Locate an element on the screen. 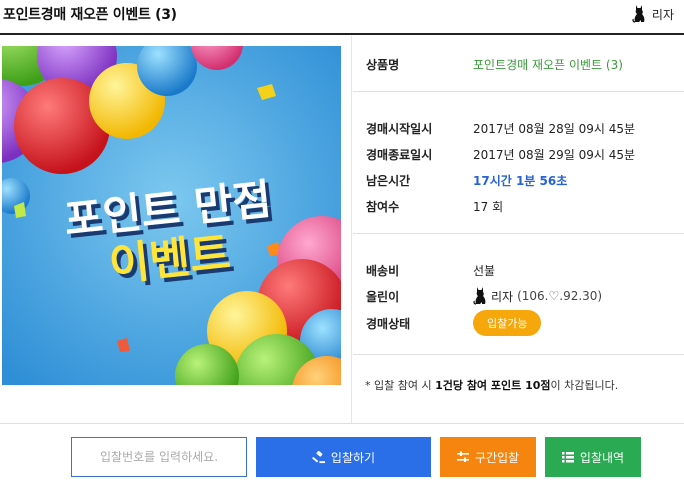  gavel-icon is located at coordinates (318, 456).